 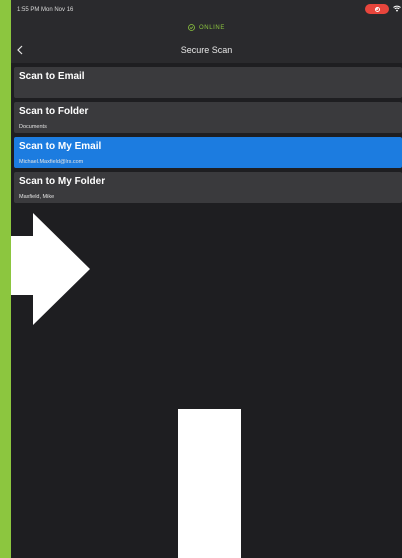 I want to click on option-subtitle: Maxfield, Mike, so click(x=37, y=197).